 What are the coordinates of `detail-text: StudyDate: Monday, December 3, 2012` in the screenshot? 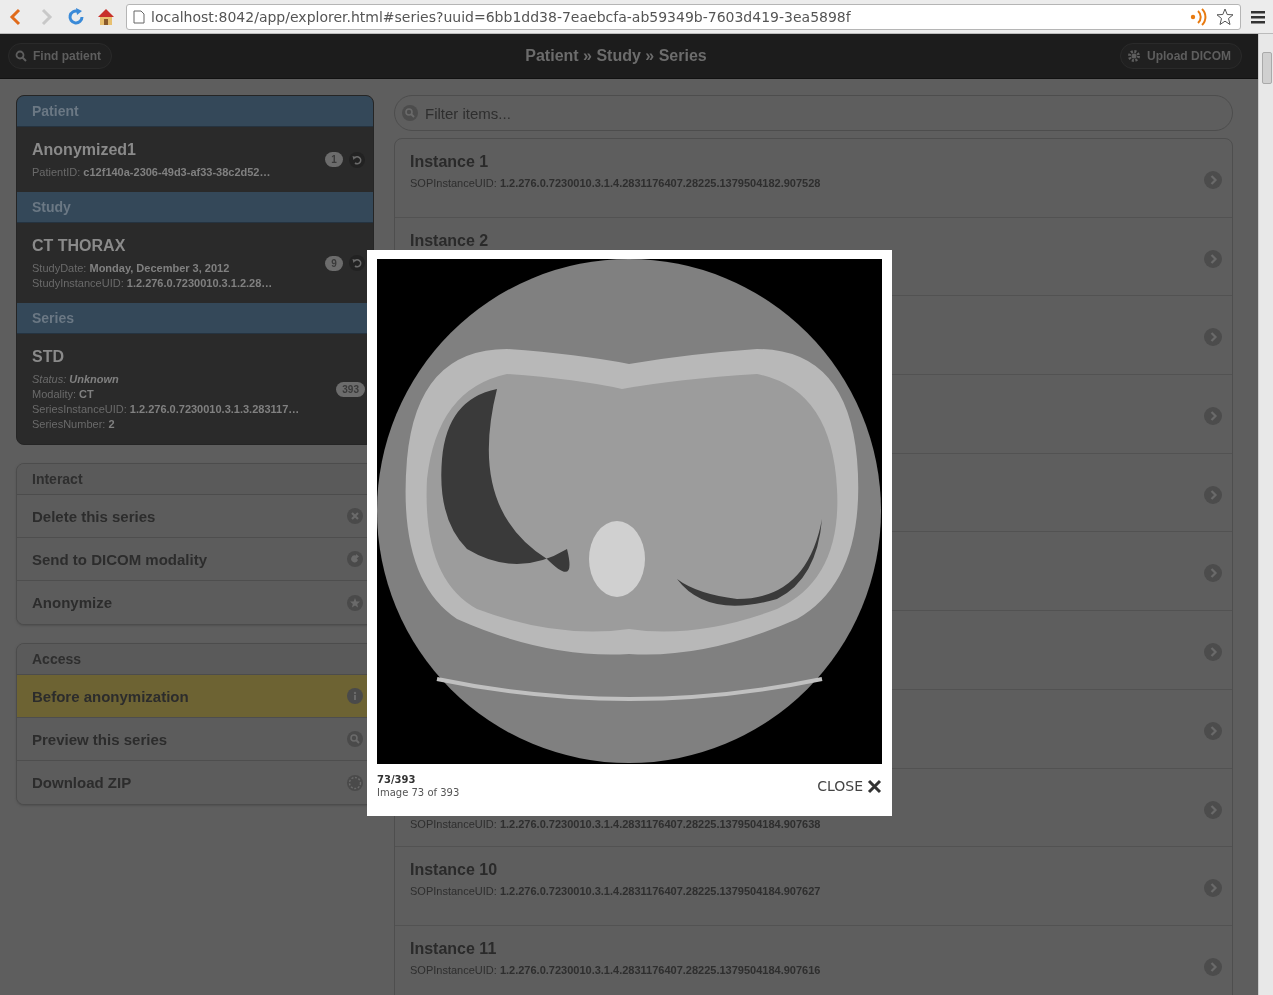 It's located at (131, 268).